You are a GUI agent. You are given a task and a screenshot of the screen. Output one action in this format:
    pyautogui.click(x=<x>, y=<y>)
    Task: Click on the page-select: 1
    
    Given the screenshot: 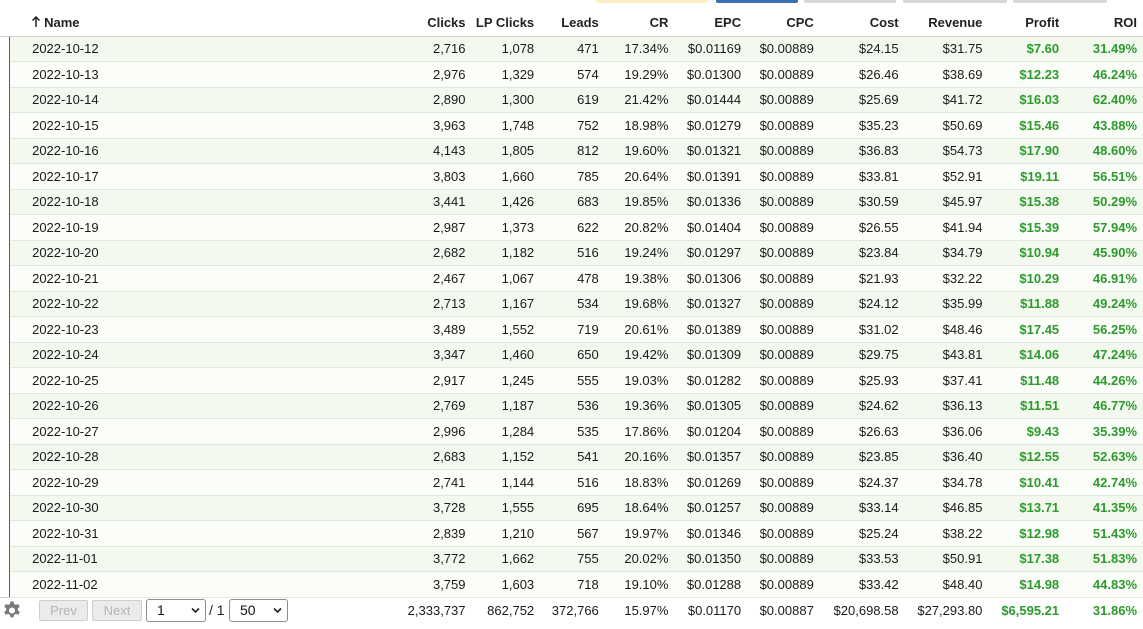 What is the action you would take?
    pyautogui.click(x=176, y=610)
    